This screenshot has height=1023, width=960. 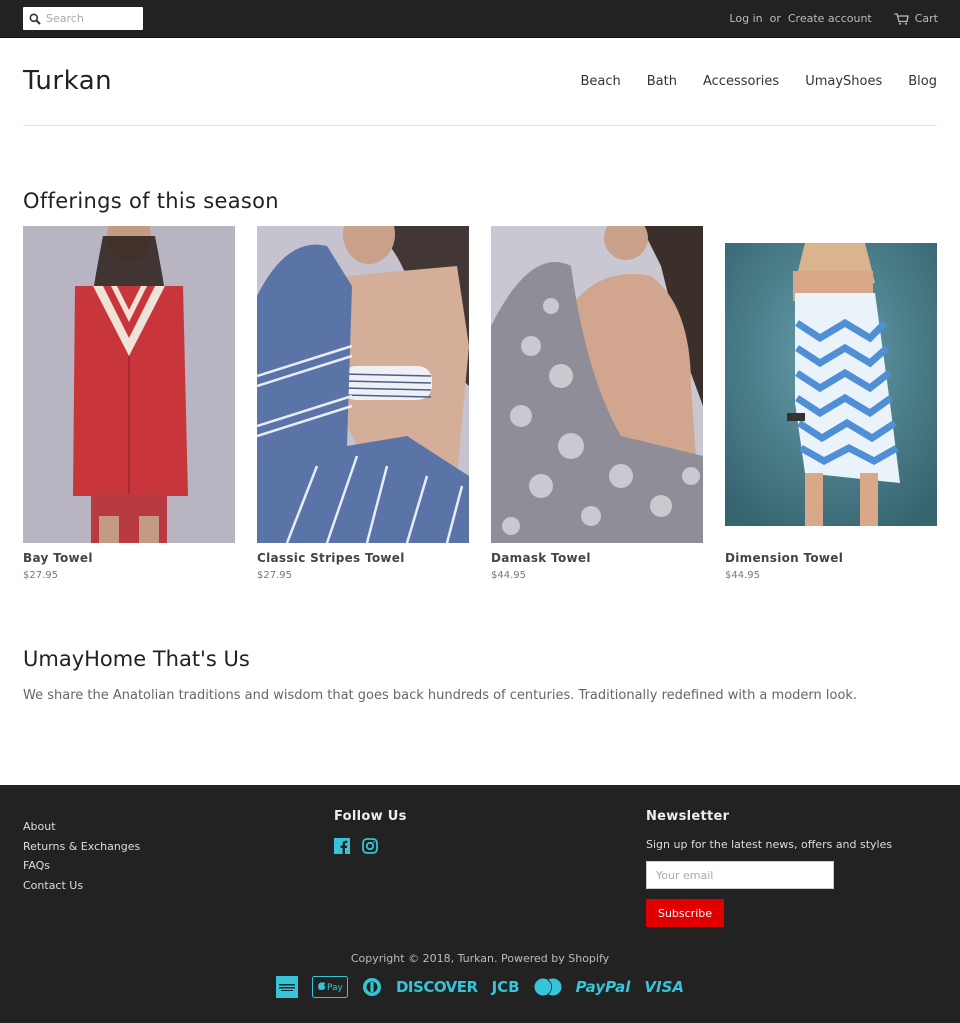 I want to click on mastercard-icon, so click(x=548, y=987).